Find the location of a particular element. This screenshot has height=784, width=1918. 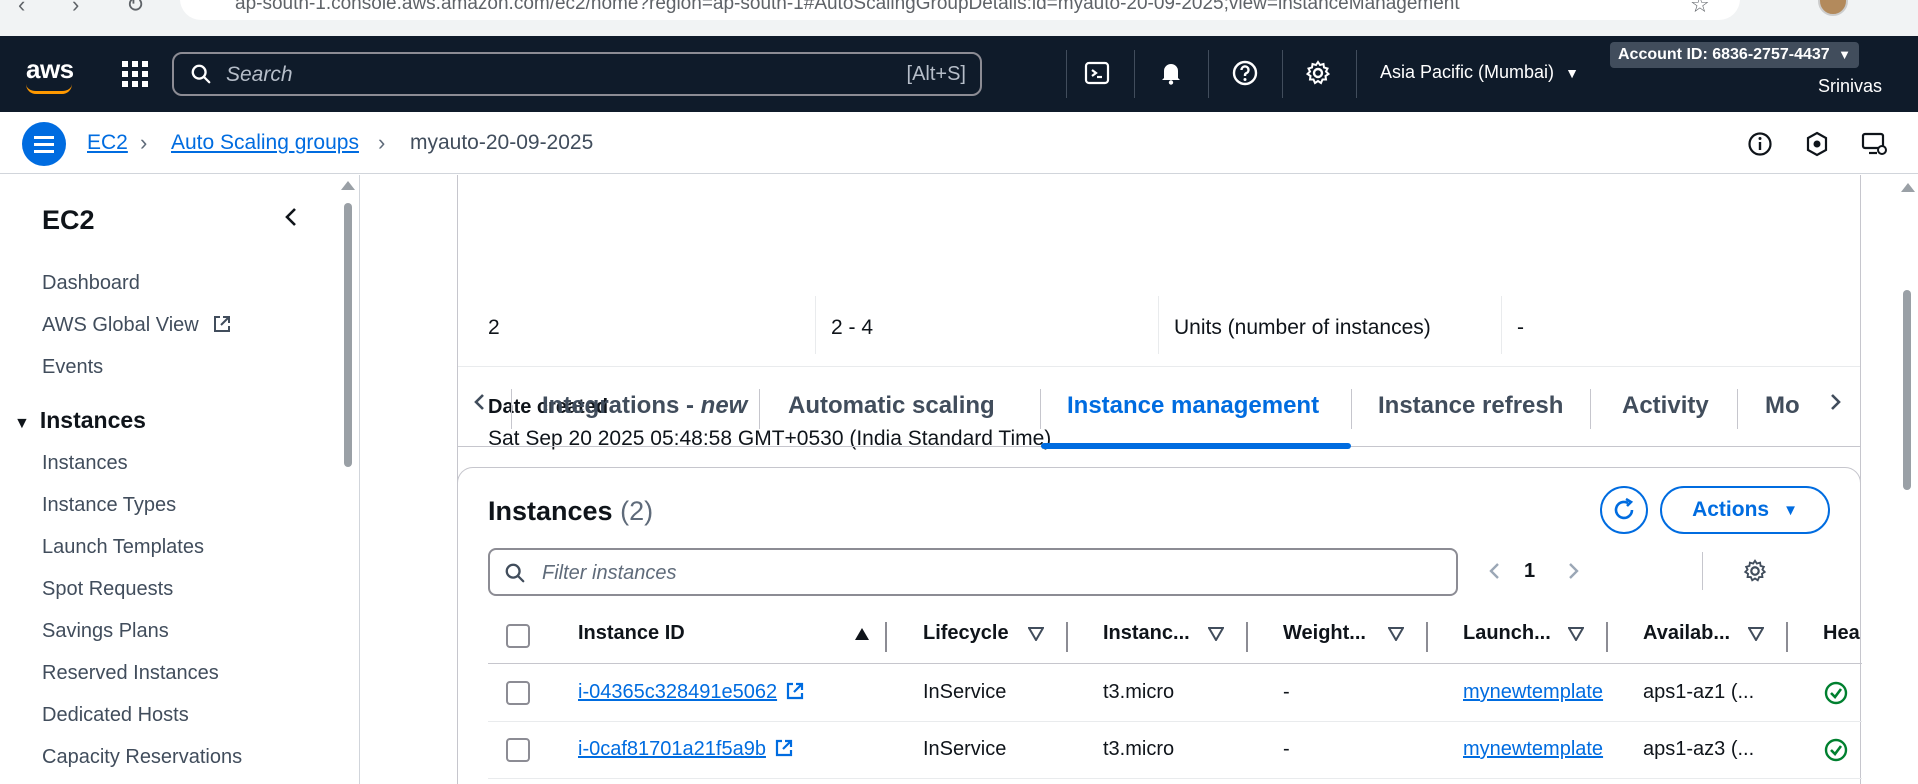

info-icon is located at coordinates (1760, 144).